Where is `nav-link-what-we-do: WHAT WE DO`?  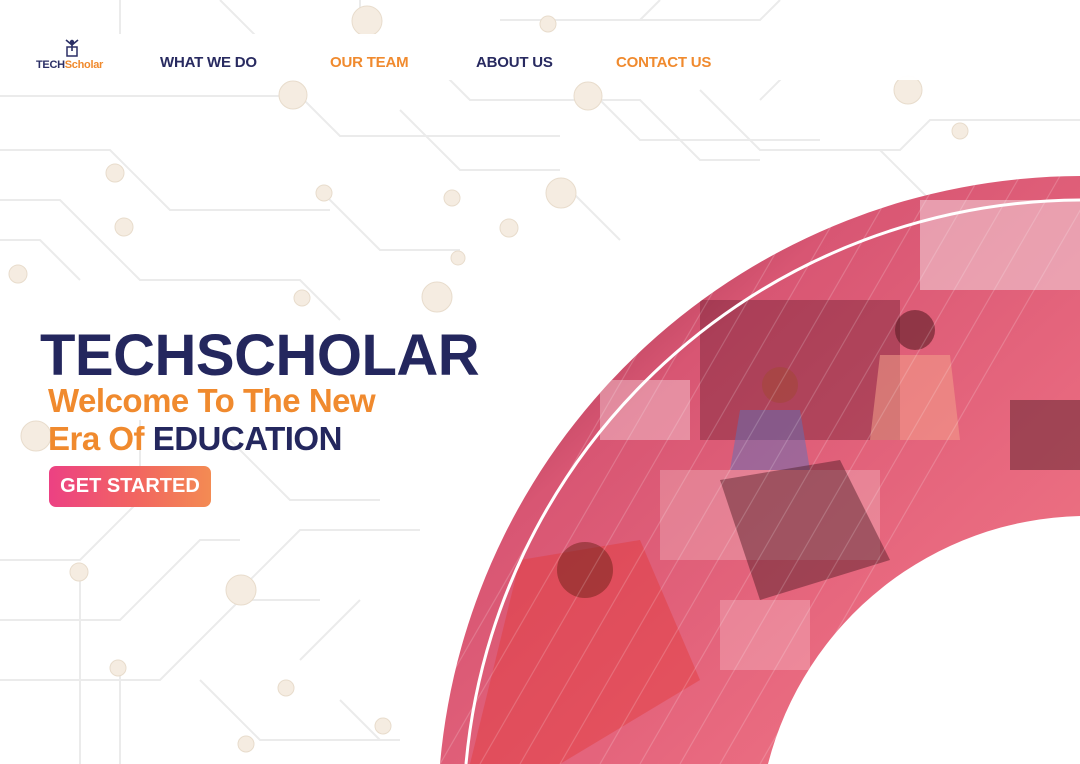 nav-link-what-we-do: WHAT WE DO is located at coordinates (208, 62).